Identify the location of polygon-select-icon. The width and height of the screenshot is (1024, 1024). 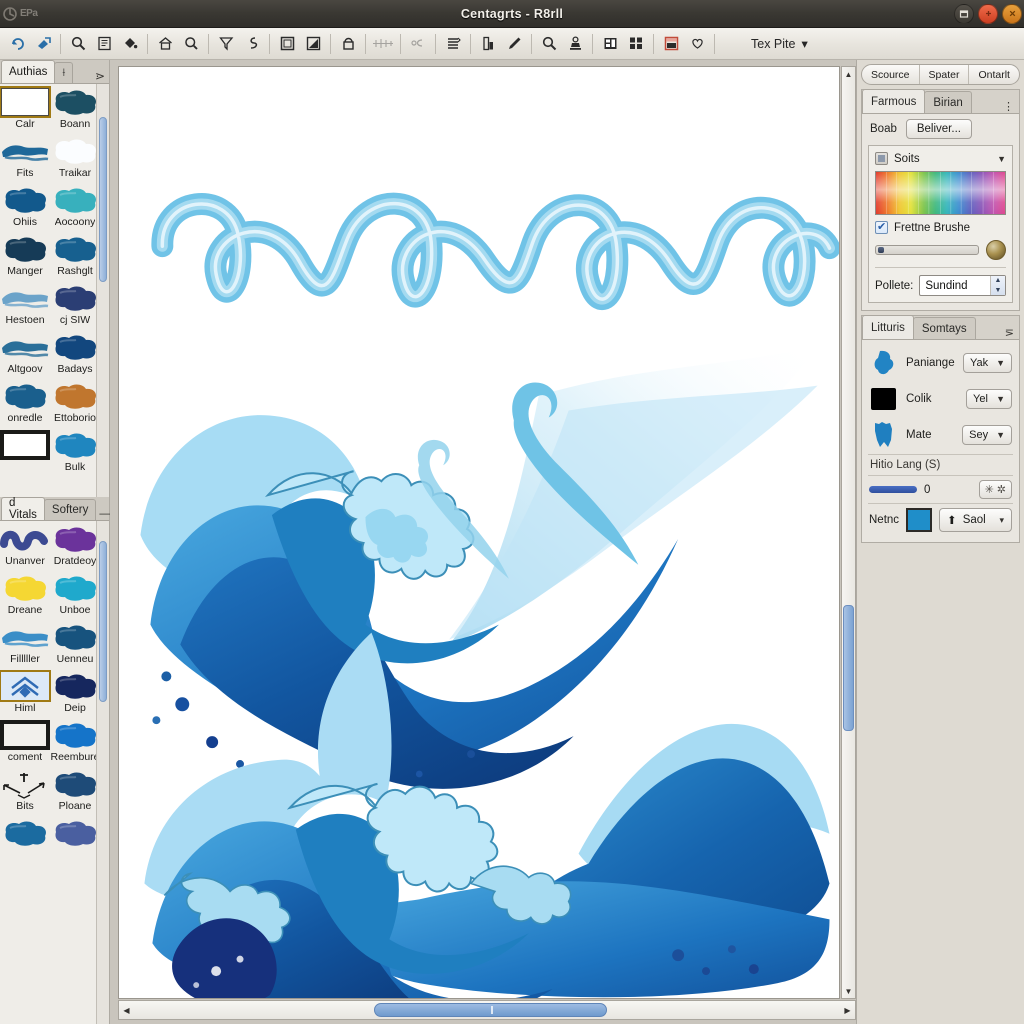
(226, 44).